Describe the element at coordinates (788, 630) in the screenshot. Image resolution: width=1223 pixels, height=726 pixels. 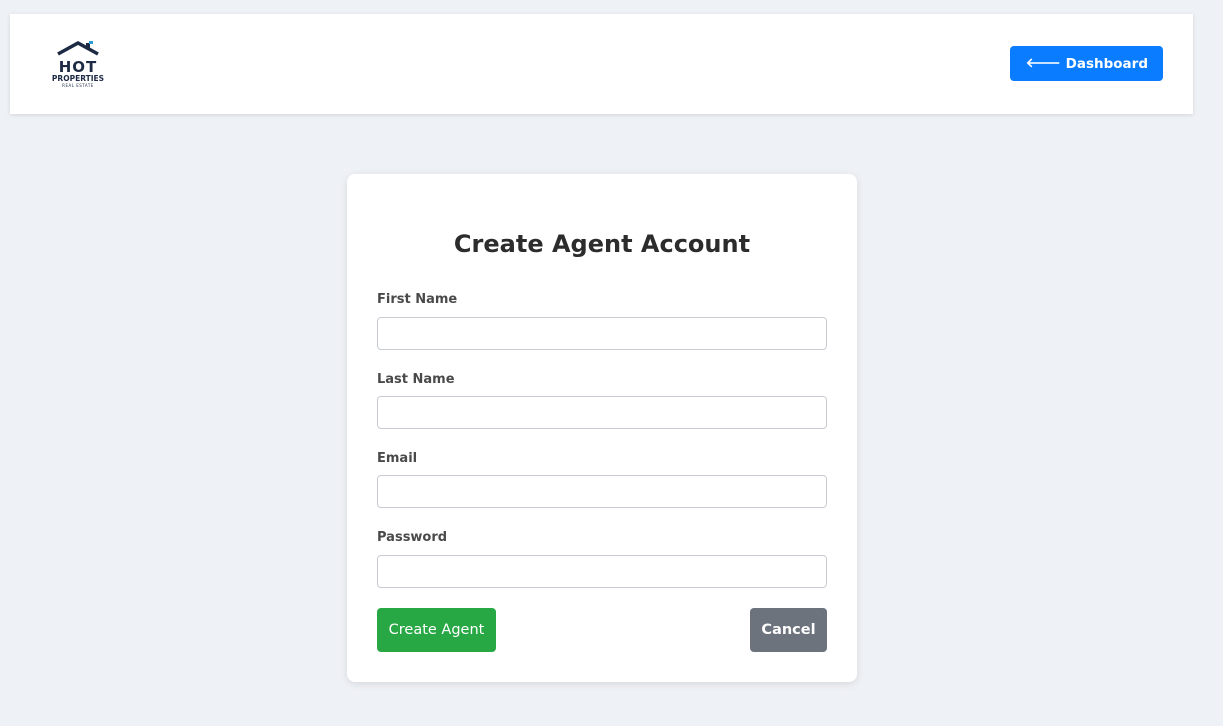
I see `cancel-button: Cancel` at that location.